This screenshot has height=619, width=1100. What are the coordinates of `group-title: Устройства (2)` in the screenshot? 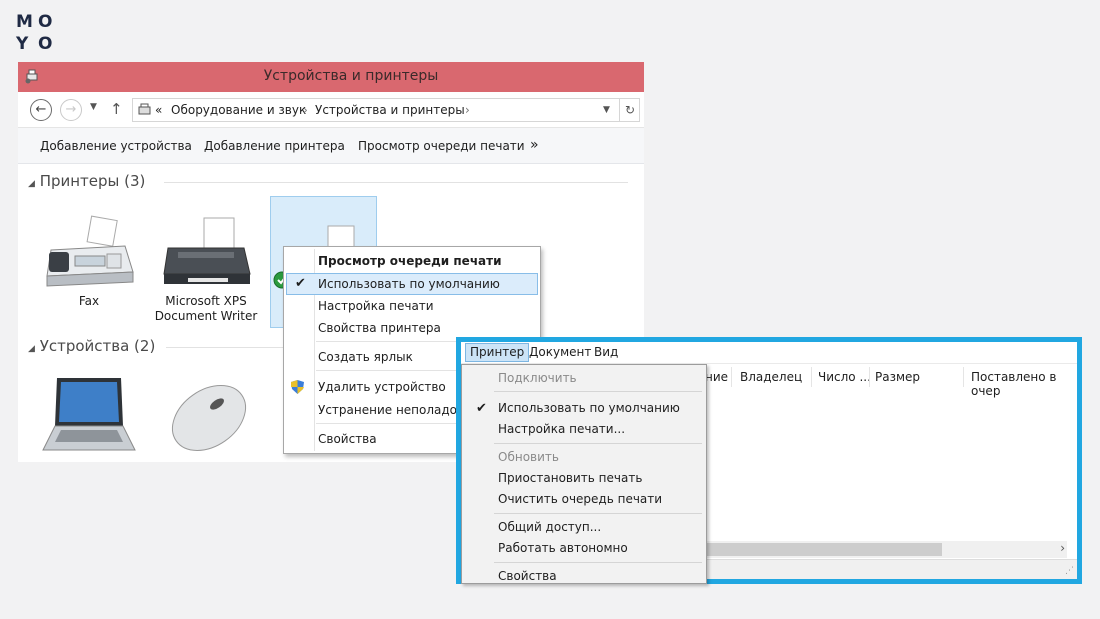 It's located at (97, 346).